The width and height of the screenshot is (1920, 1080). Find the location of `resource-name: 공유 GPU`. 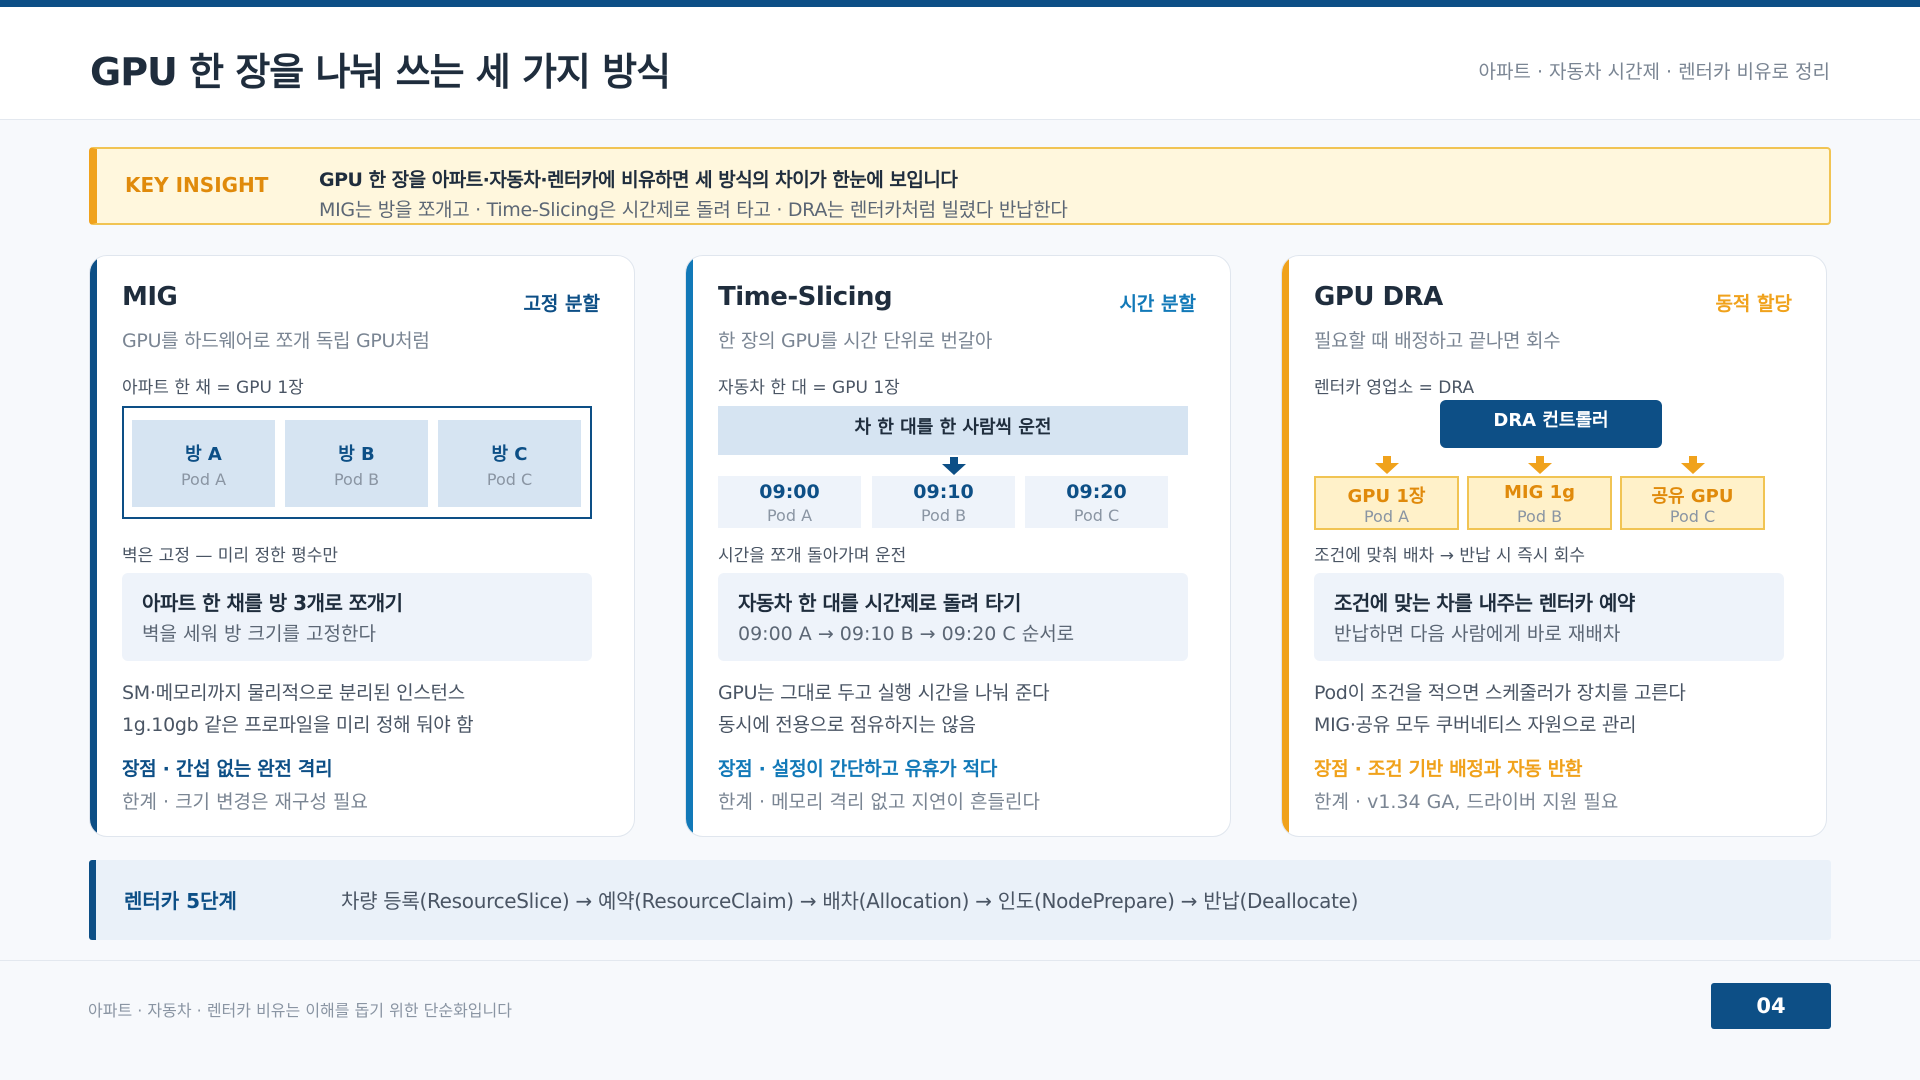

resource-name: 공유 GPU is located at coordinates (1692, 496).